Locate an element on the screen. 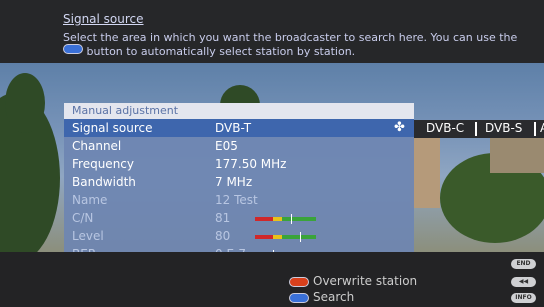 The height and width of the screenshot is (307, 544). row-value: 177.50 MHz is located at coordinates (251, 164).